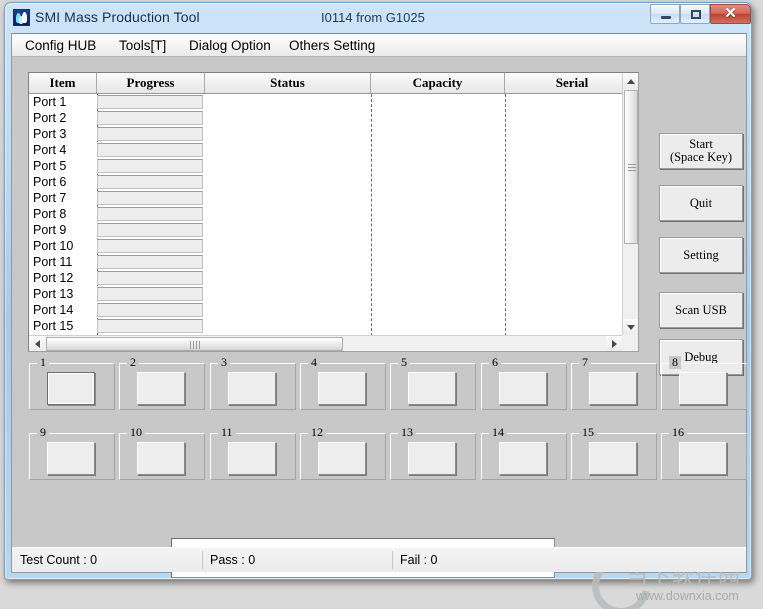  What do you see at coordinates (675, 362) in the screenshot?
I see `slot-number-label: 8` at bounding box center [675, 362].